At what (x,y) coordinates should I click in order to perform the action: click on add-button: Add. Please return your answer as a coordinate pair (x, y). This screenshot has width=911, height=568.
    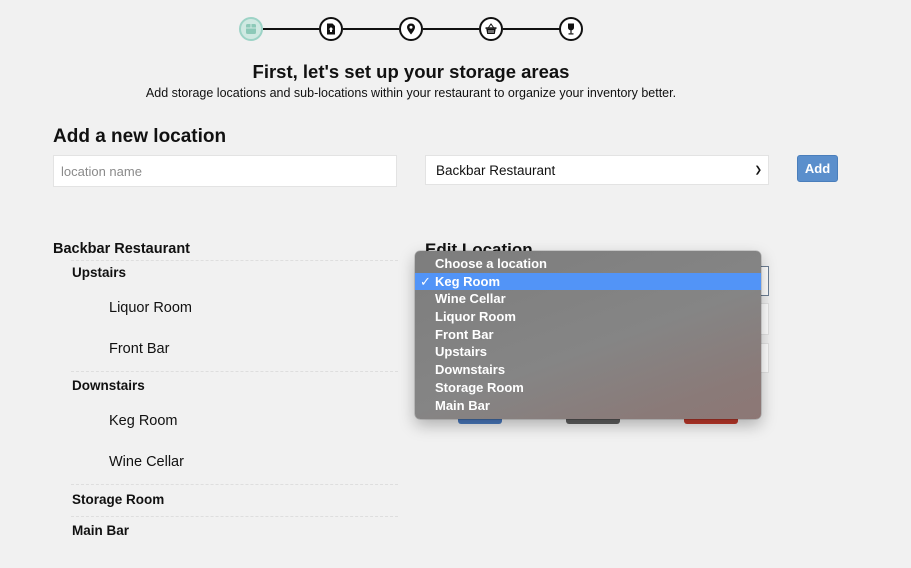
    Looking at the image, I should click on (817, 168).